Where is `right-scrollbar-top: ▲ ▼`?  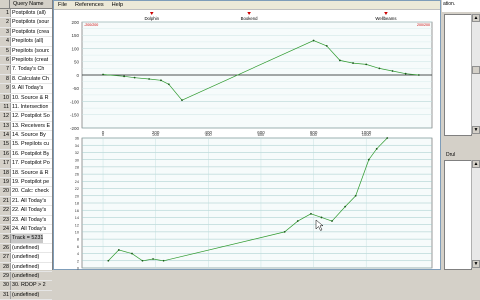 right-scrollbar-top: ▲ ▼ is located at coordinates (475, 74).